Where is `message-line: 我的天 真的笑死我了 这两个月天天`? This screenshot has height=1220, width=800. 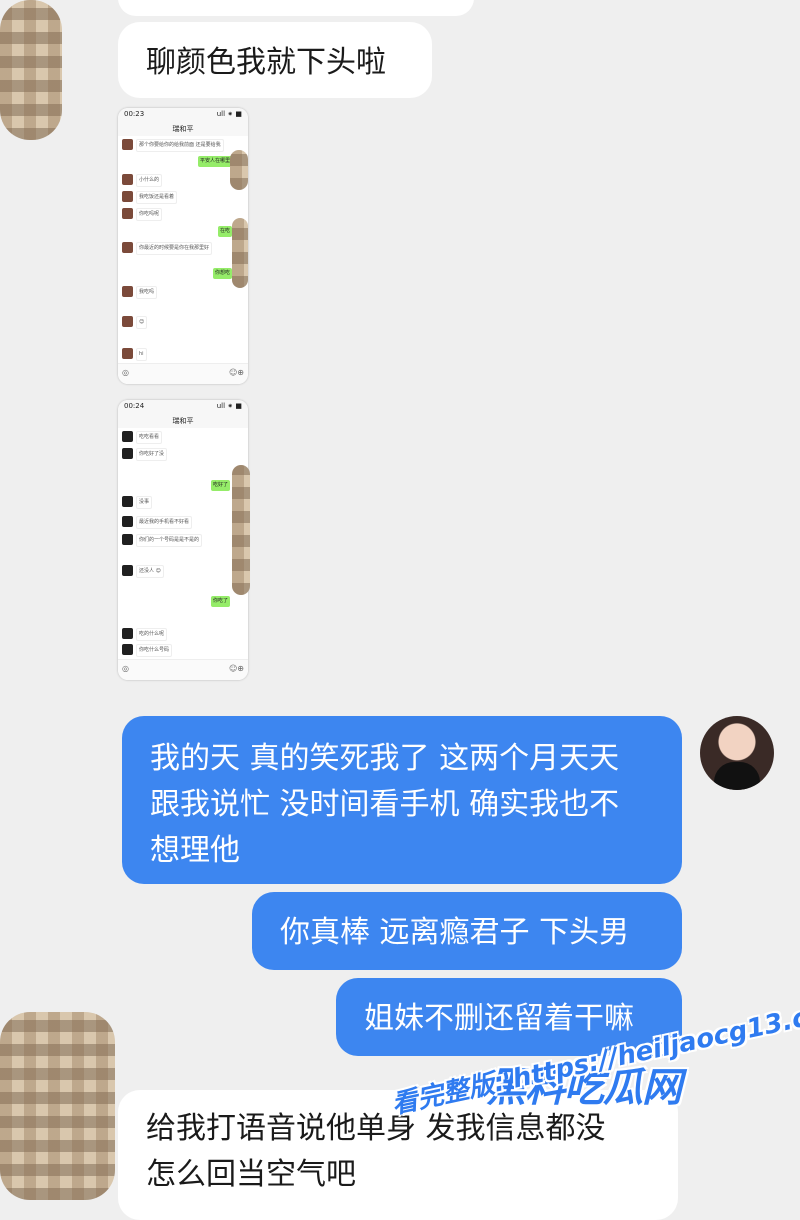
message-line: 我的天 真的笑死我了 这两个月天天 is located at coordinates (385, 758).